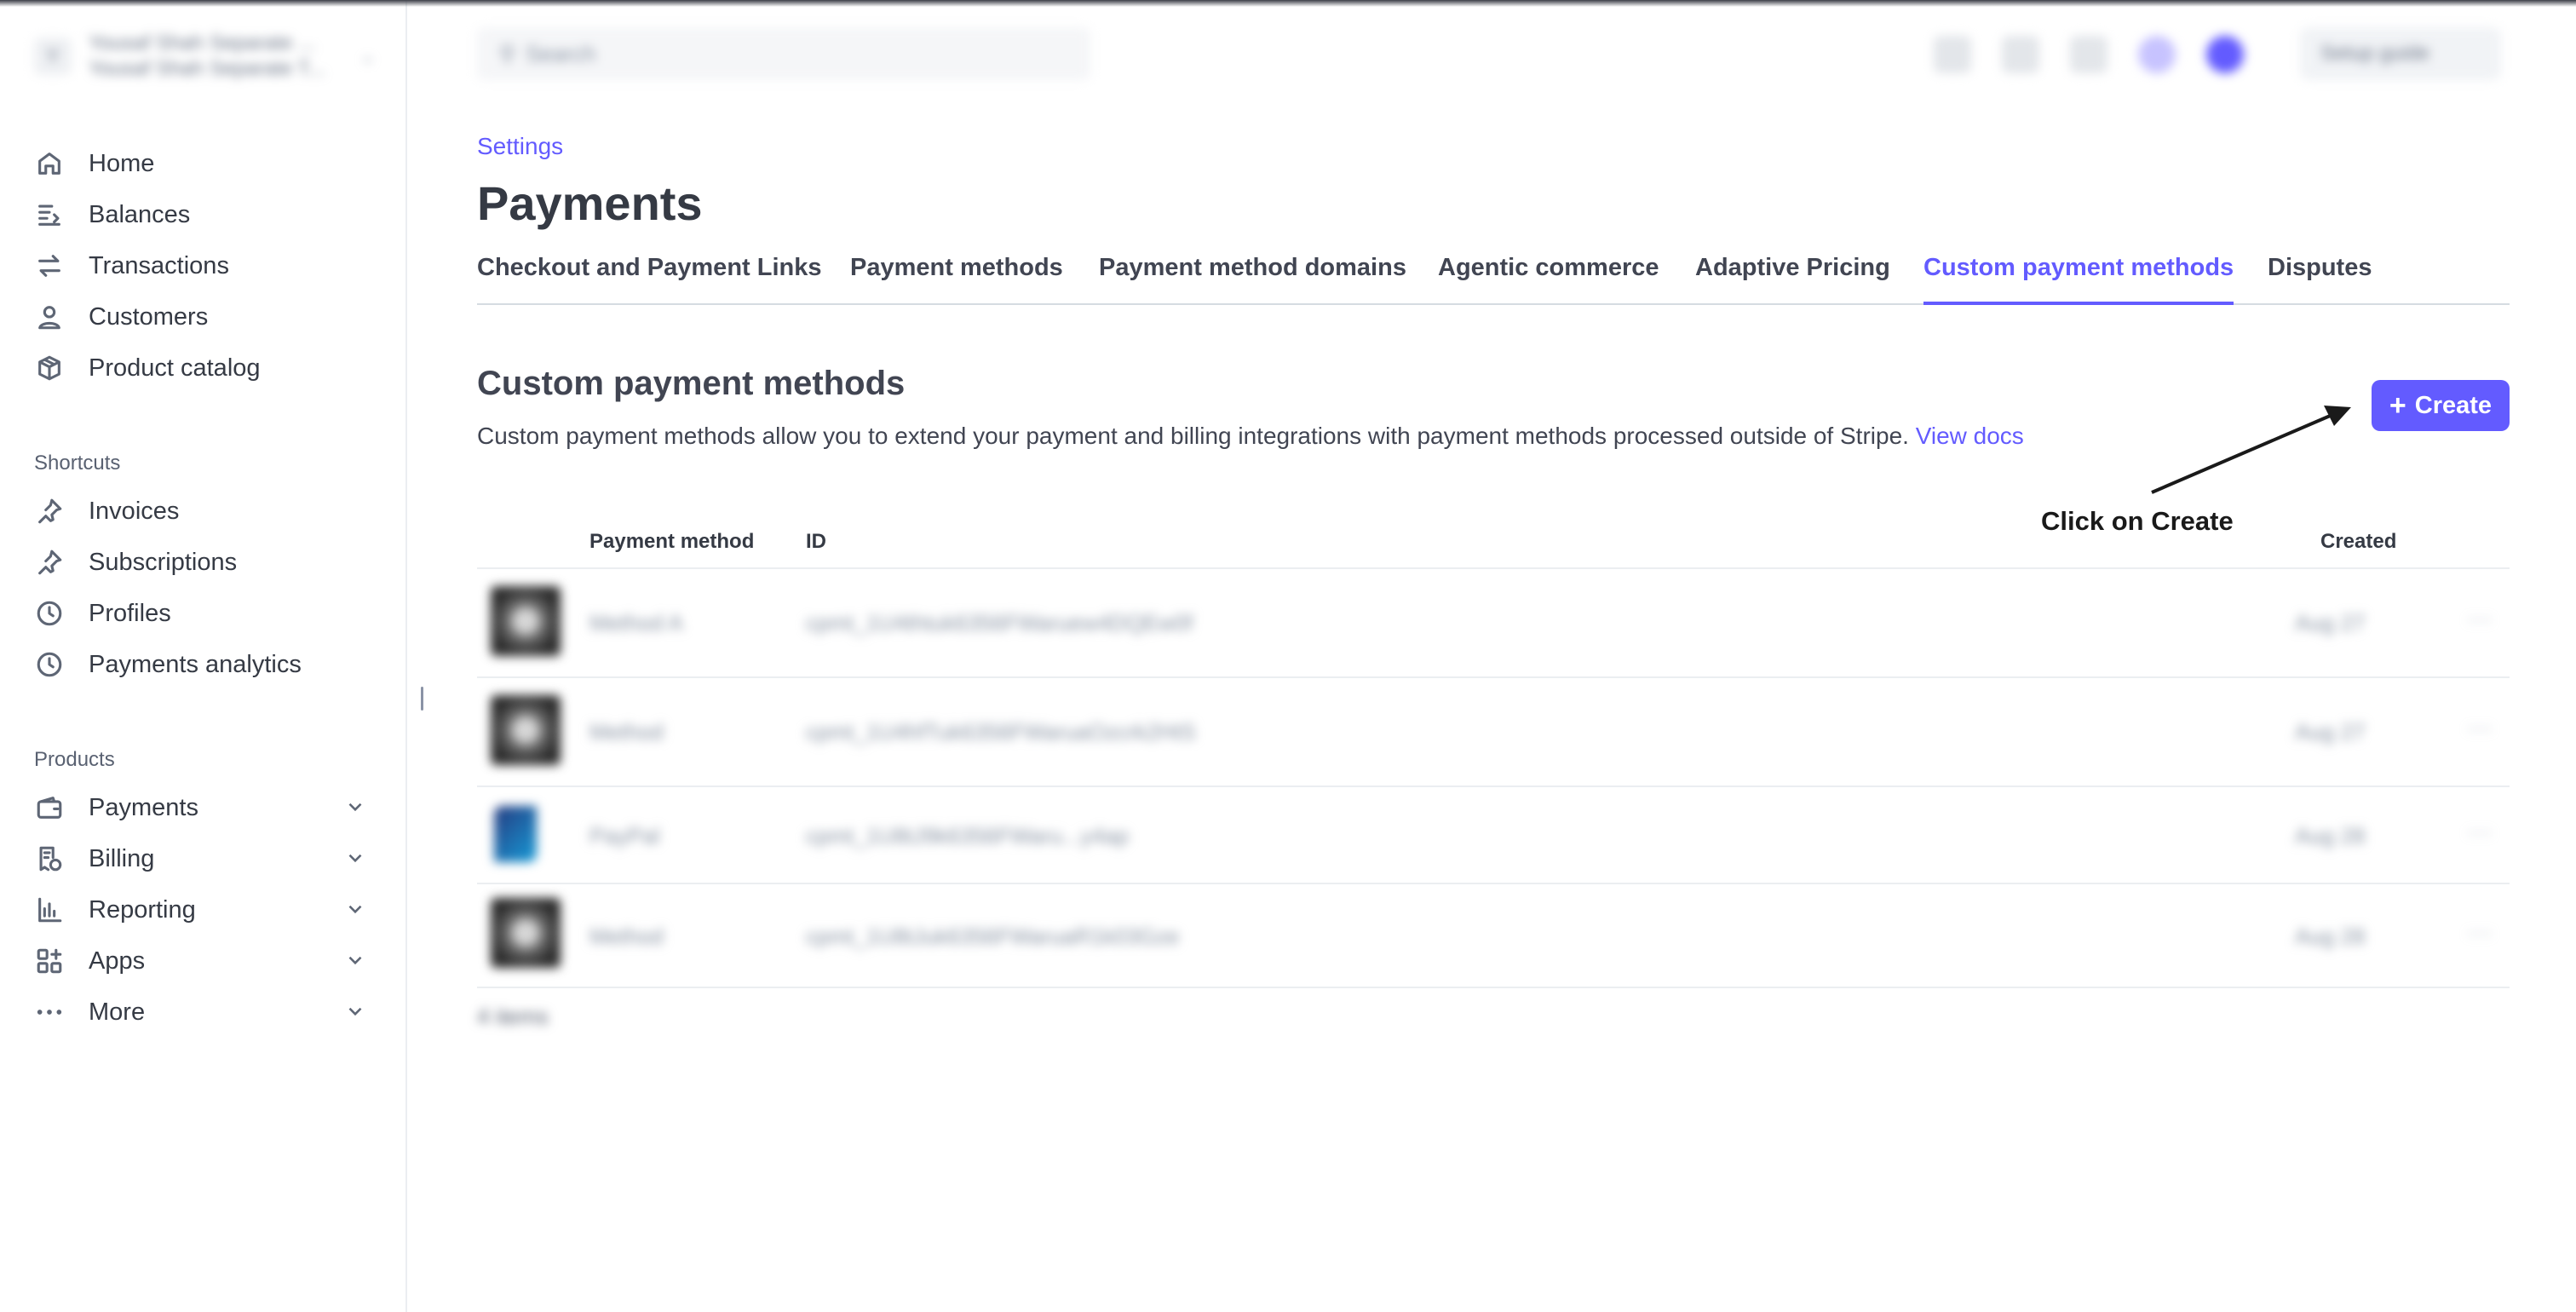 This screenshot has height=1312, width=2576. I want to click on user-avatar, so click(2225, 54).